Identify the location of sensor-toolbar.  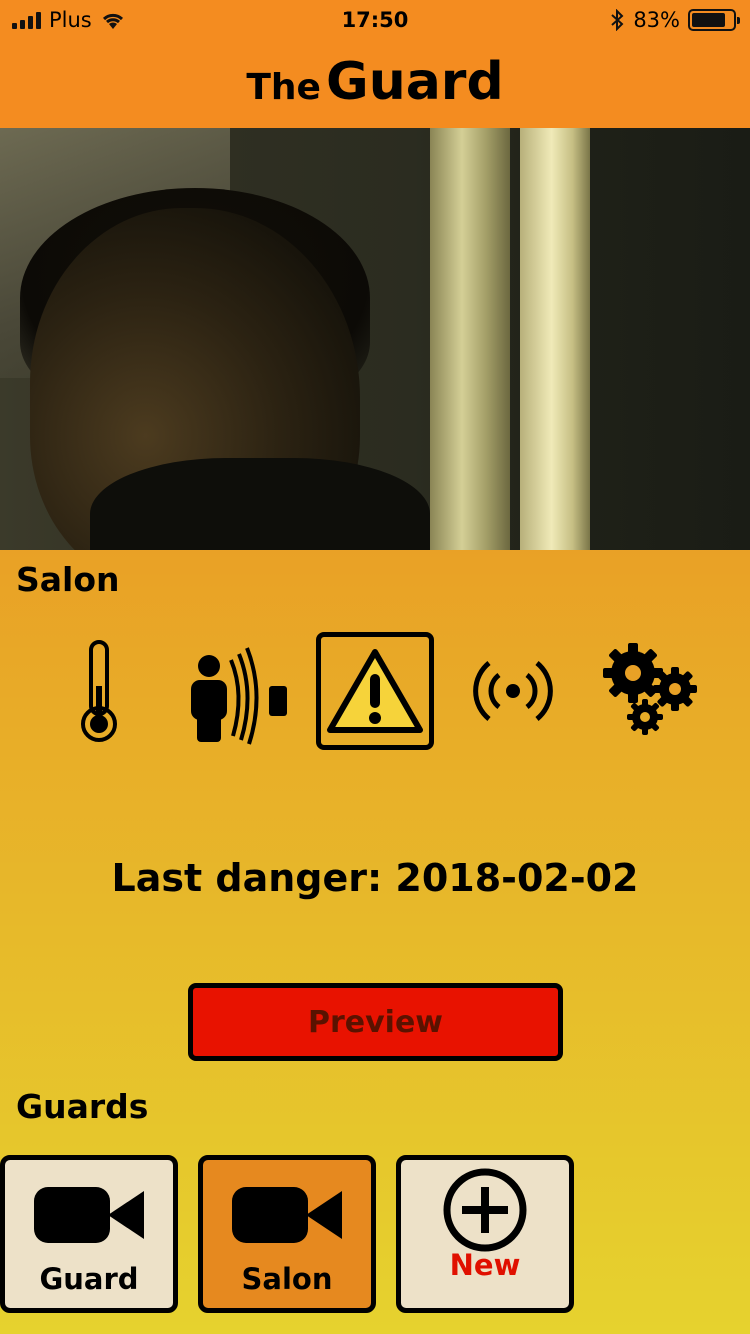
(375, 691).